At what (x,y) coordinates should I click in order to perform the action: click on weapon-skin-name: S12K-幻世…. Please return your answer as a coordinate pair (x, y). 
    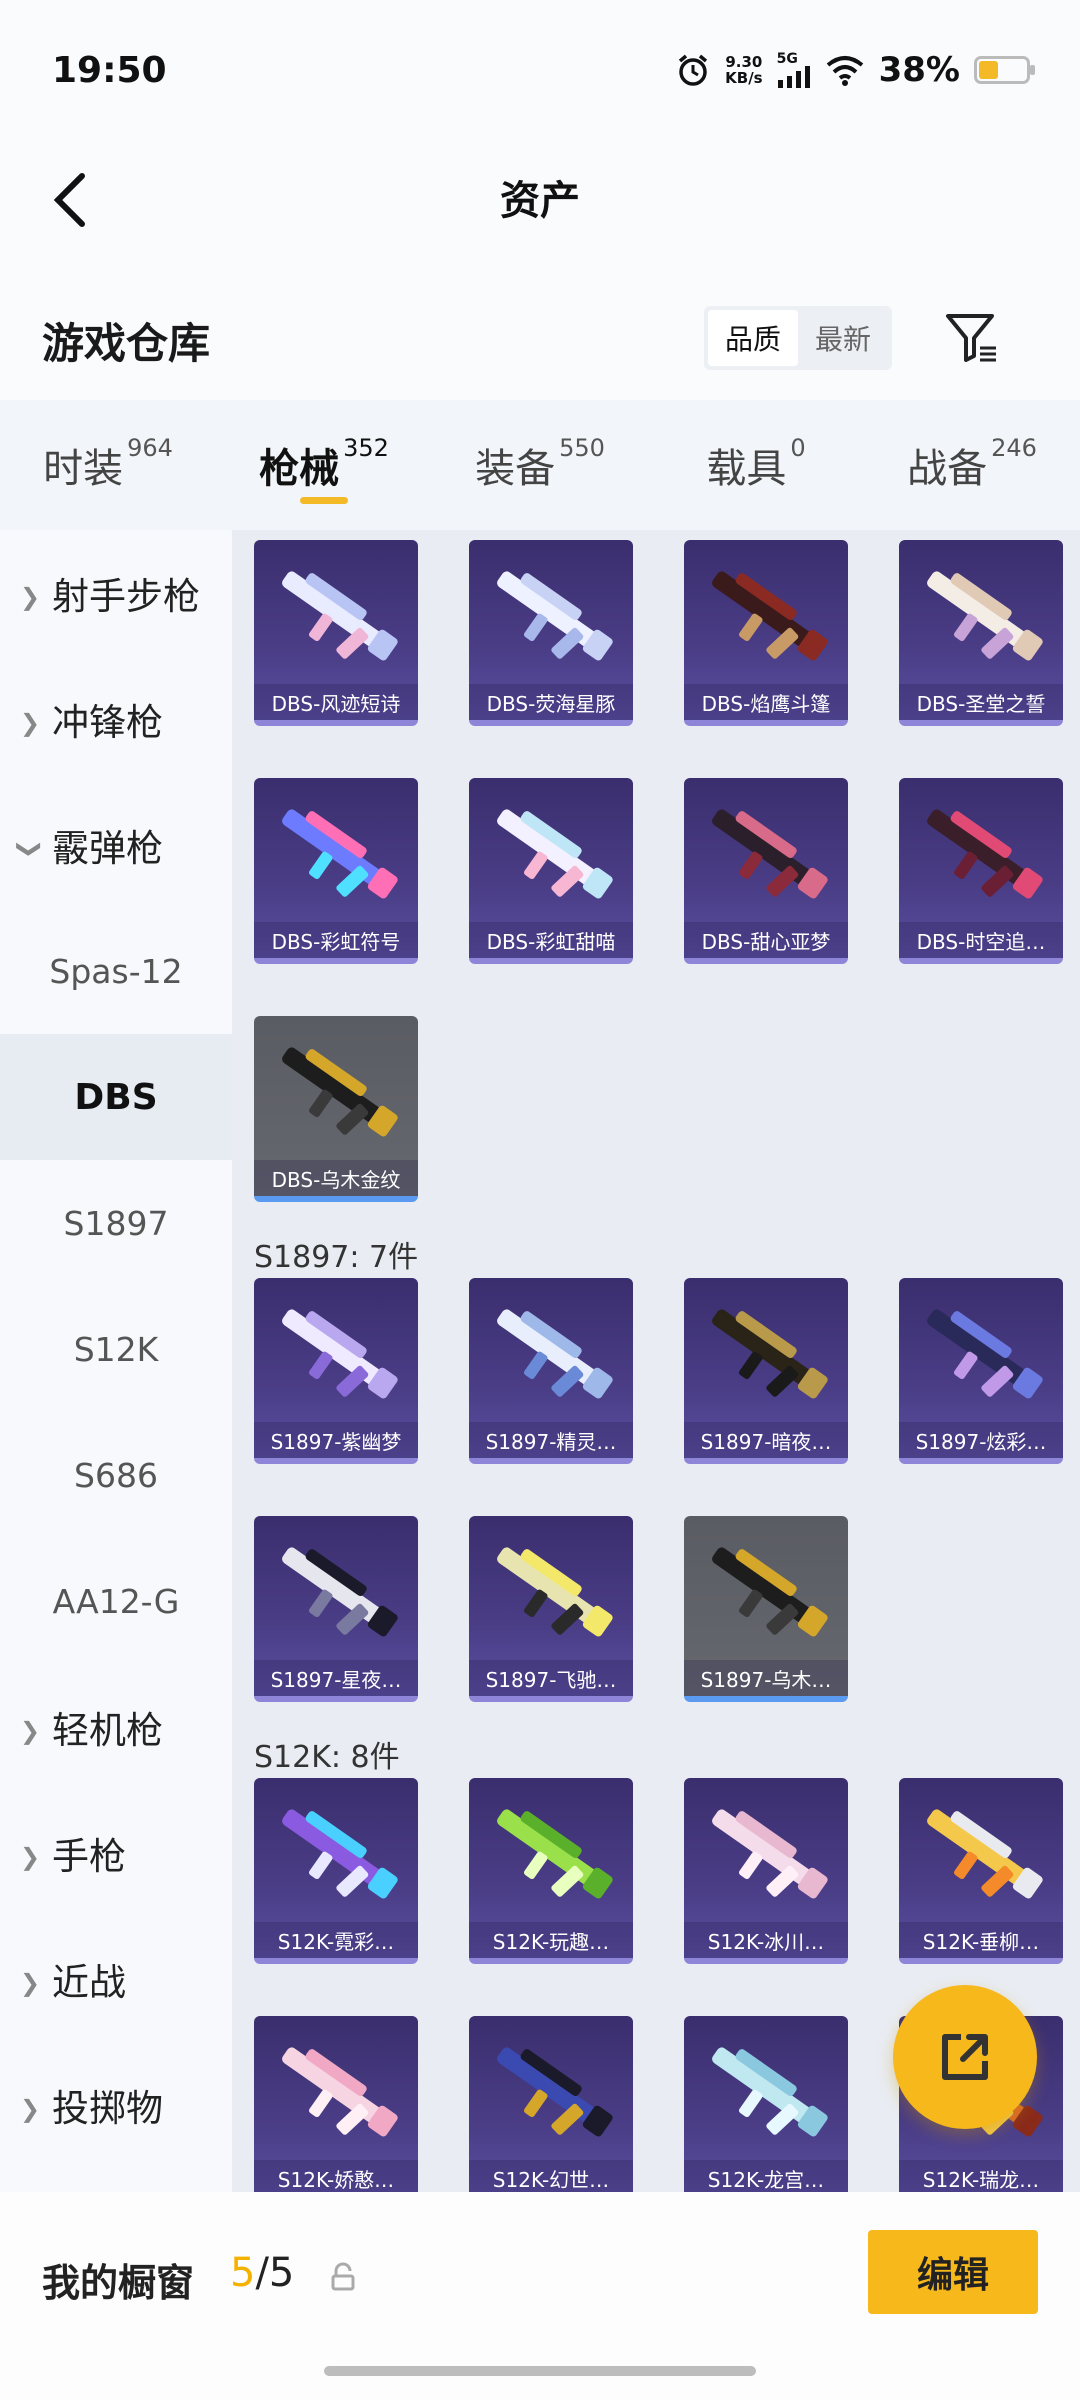
    Looking at the image, I should click on (551, 2176).